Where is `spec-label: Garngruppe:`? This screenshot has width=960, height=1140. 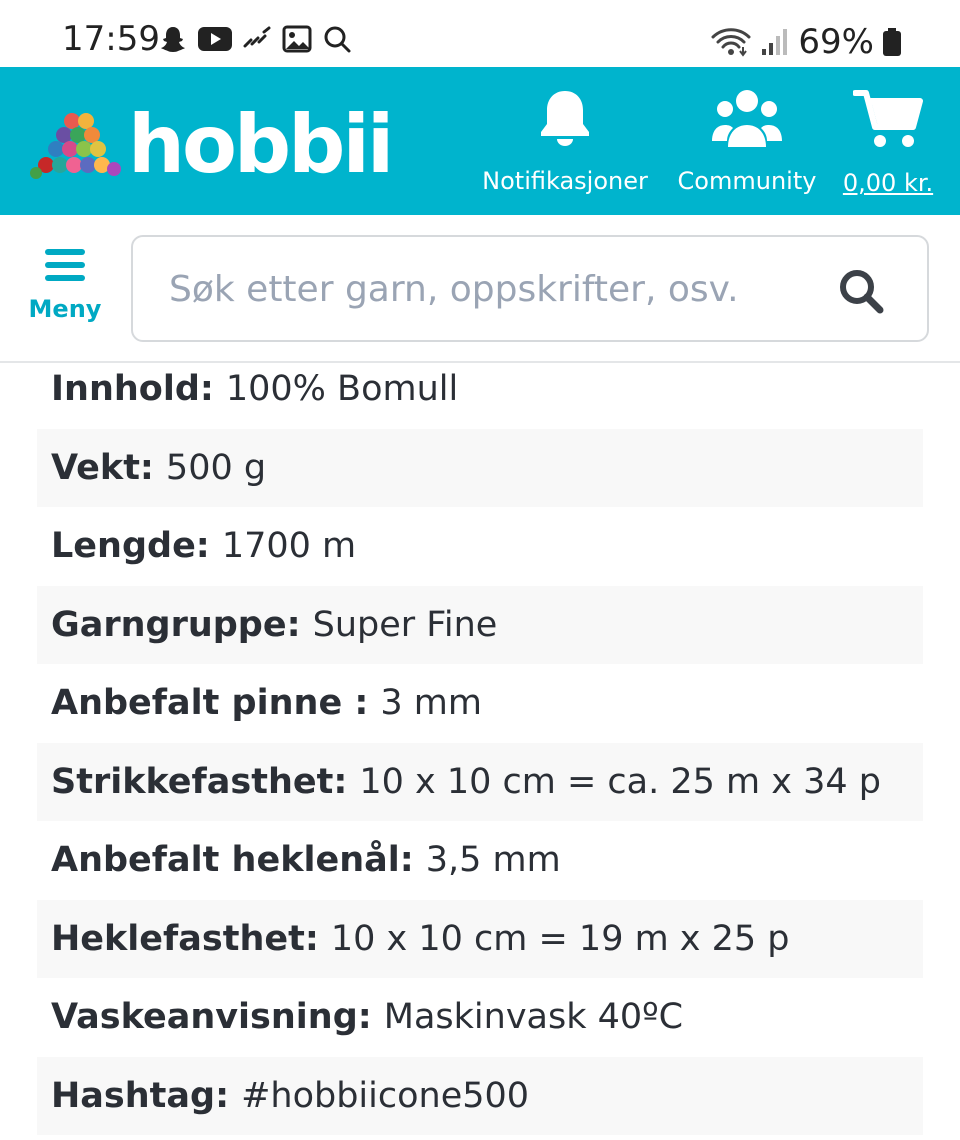
spec-label: Garngruppe: is located at coordinates (176, 624).